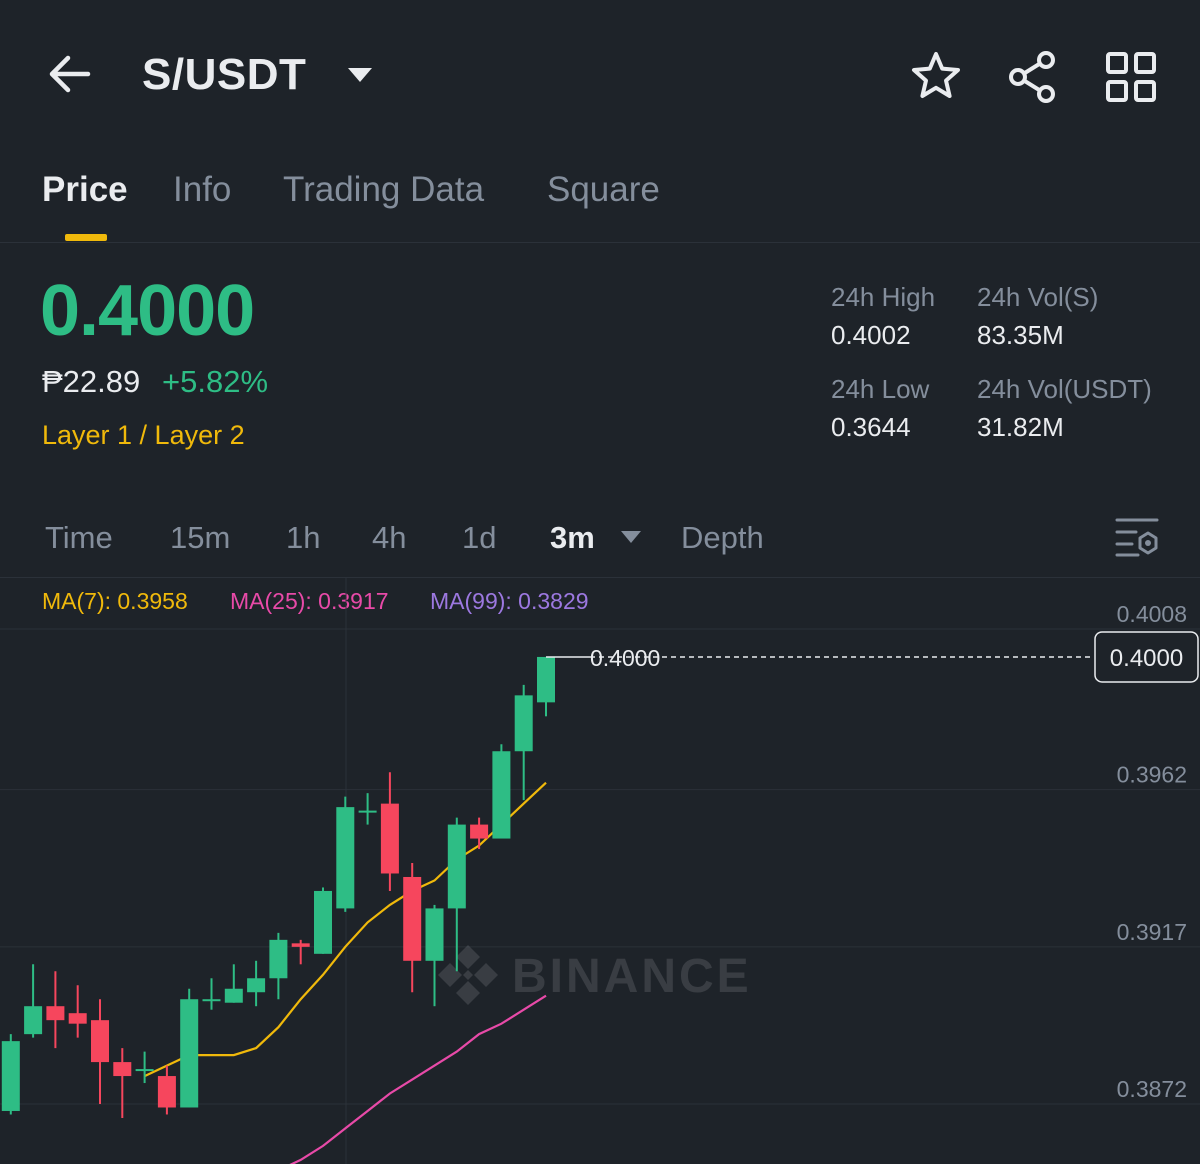  Describe the element at coordinates (880, 389) in the screenshot. I see `stat-low-label: 24h Low` at that location.